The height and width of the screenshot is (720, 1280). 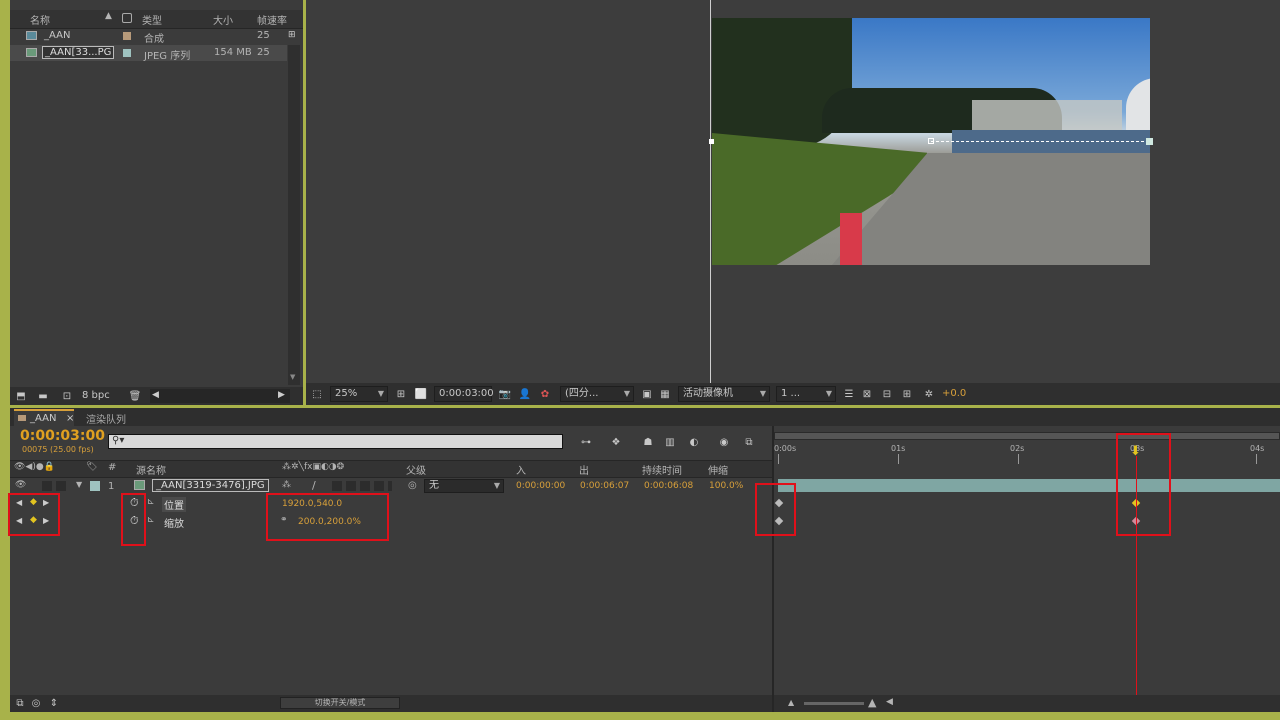 I want to click on layer-search-input: ⚲▾, so click(x=335, y=441).